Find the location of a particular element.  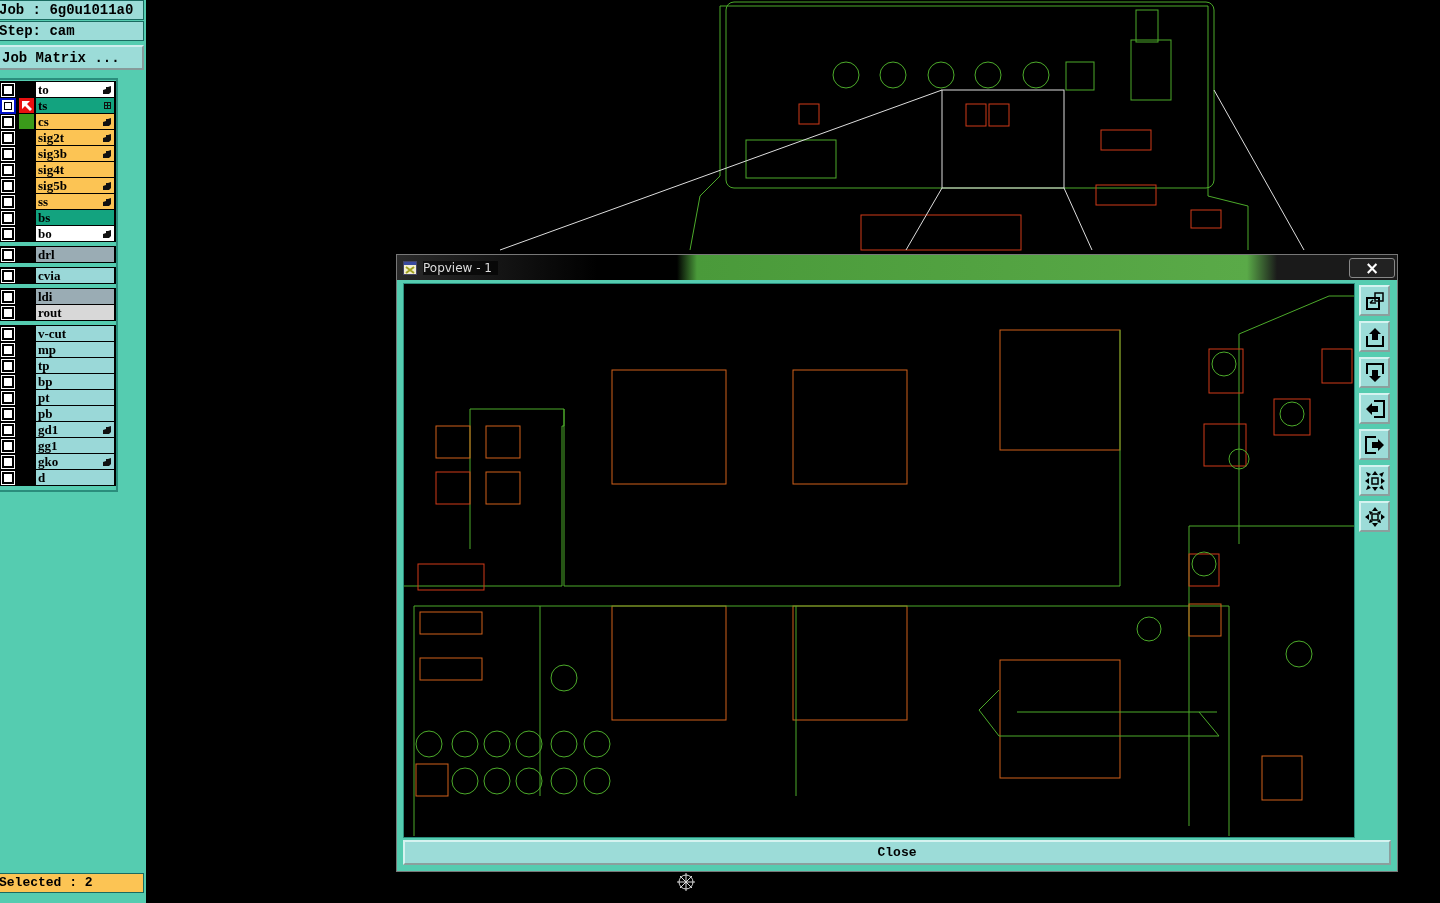

layer-name: bo is located at coordinates (75, 233).